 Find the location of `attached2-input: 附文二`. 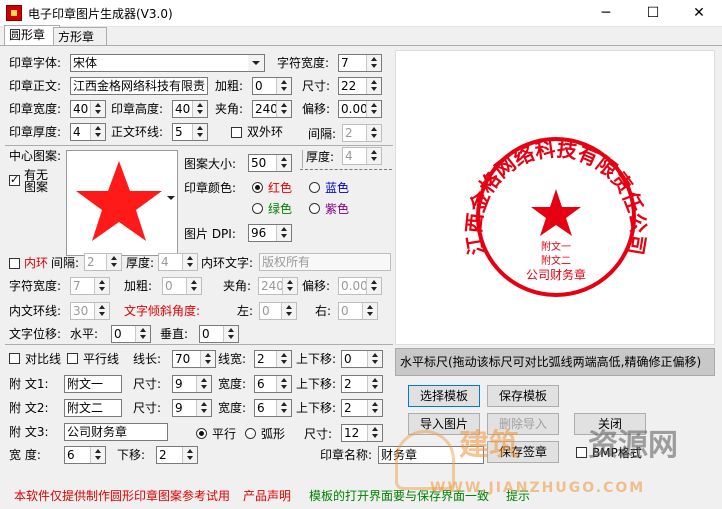

attached2-input: 附文二 is located at coordinates (93, 408).